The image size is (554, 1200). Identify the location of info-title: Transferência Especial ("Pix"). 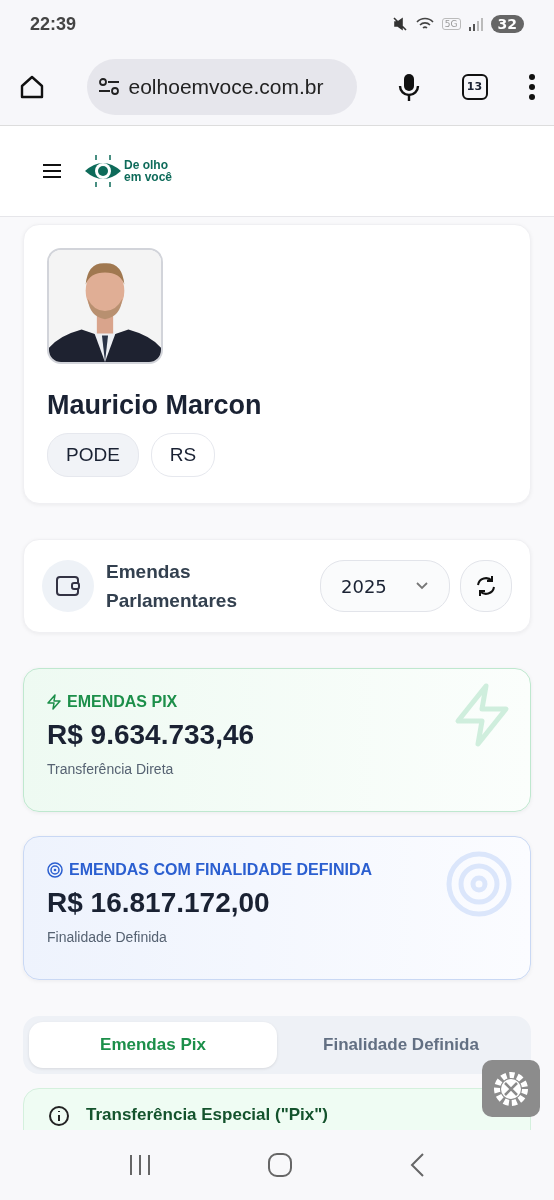
(207, 1115).